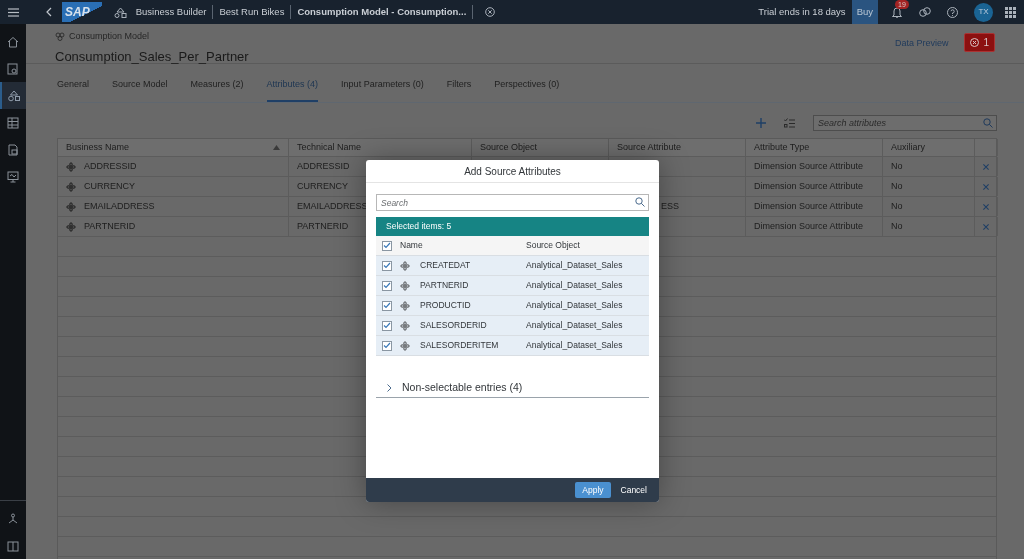 The height and width of the screenshot is (559, 1024). I want to click on data-preview-link: Data Preview, so click(921, 44).